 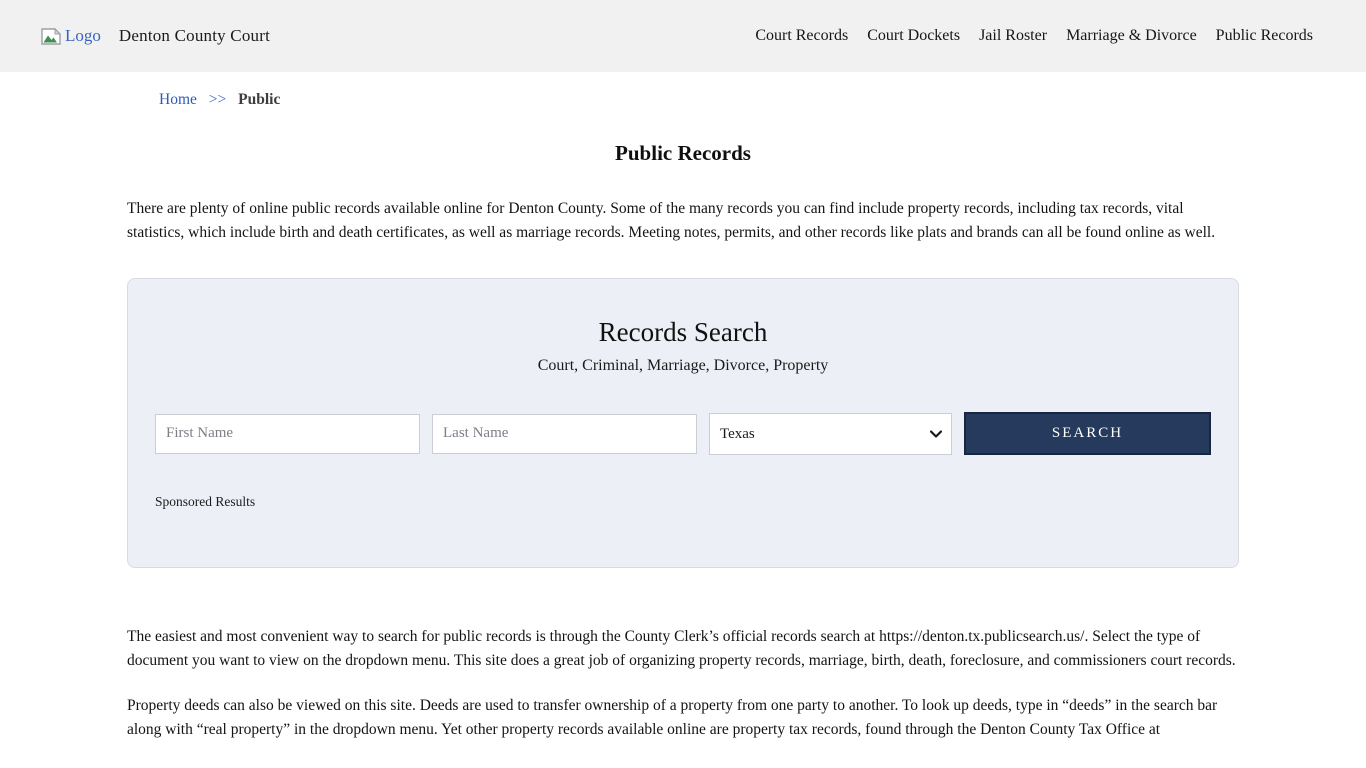 What do you see at coordinates (699, 100) in the screenshot?
I see `breadcrumb: Home >> Public` at bounding box center [699, 100].